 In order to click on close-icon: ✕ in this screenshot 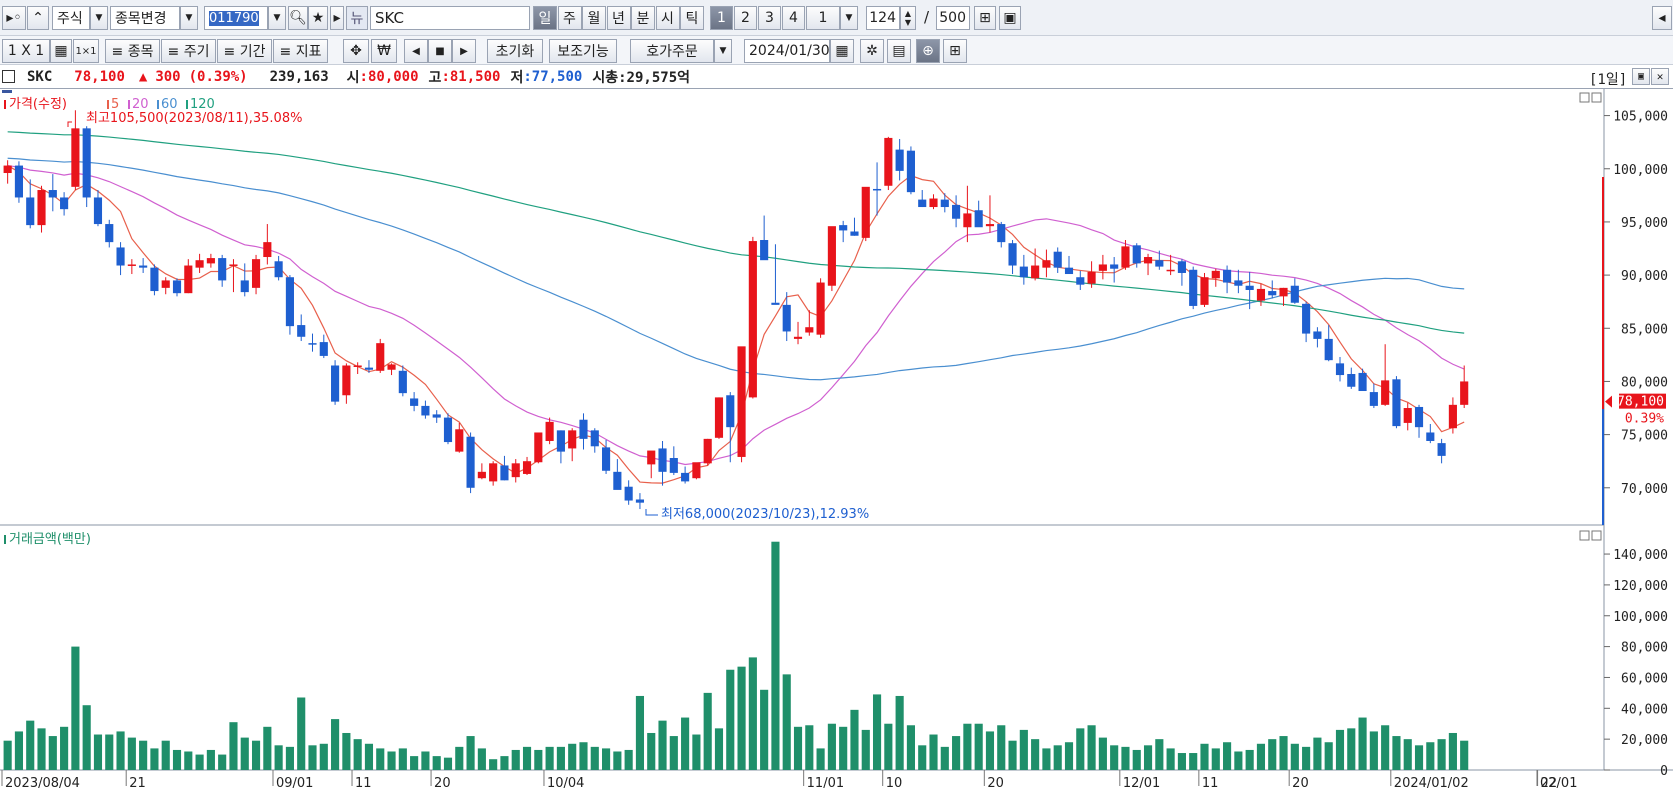, I will do `click(1660, 76)`.